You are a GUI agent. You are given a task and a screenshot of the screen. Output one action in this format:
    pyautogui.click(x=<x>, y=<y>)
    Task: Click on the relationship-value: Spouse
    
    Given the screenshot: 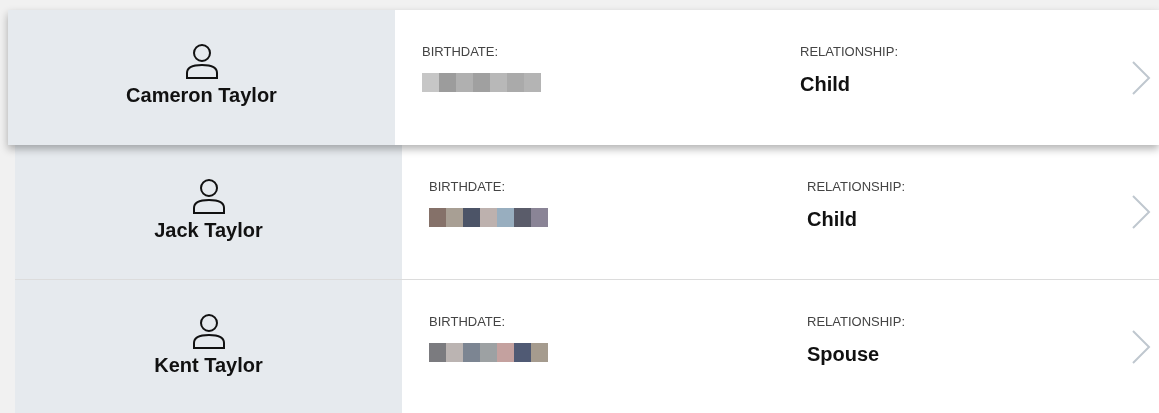 What is the action you would take?
    pyautogui.click(x=844, y=354)
    